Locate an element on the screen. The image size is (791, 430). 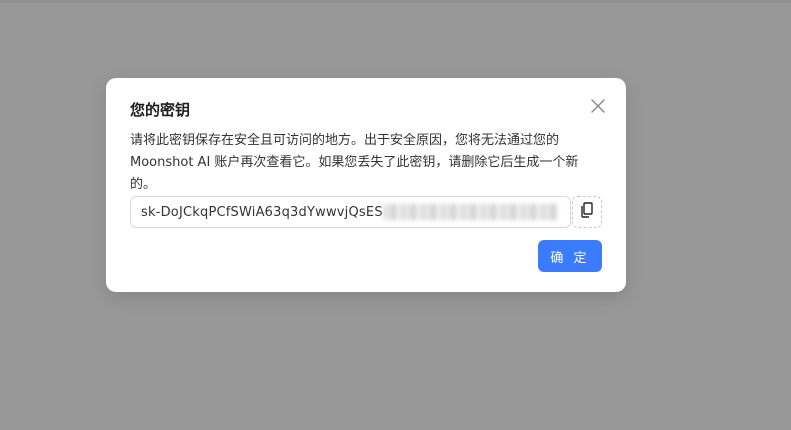
page-top-border is located at coordinates (395, 1).